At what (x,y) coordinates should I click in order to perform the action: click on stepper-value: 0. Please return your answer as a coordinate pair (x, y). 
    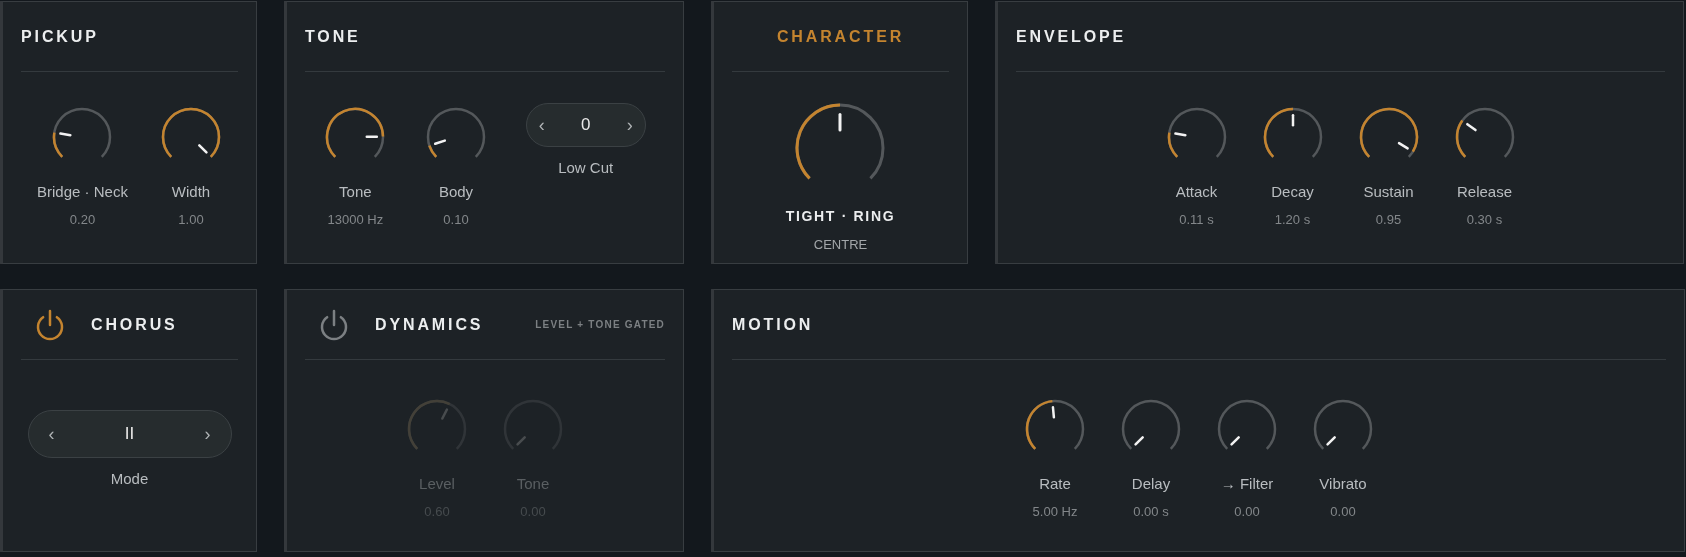
    Looking at the image, I should click on (585, 125).